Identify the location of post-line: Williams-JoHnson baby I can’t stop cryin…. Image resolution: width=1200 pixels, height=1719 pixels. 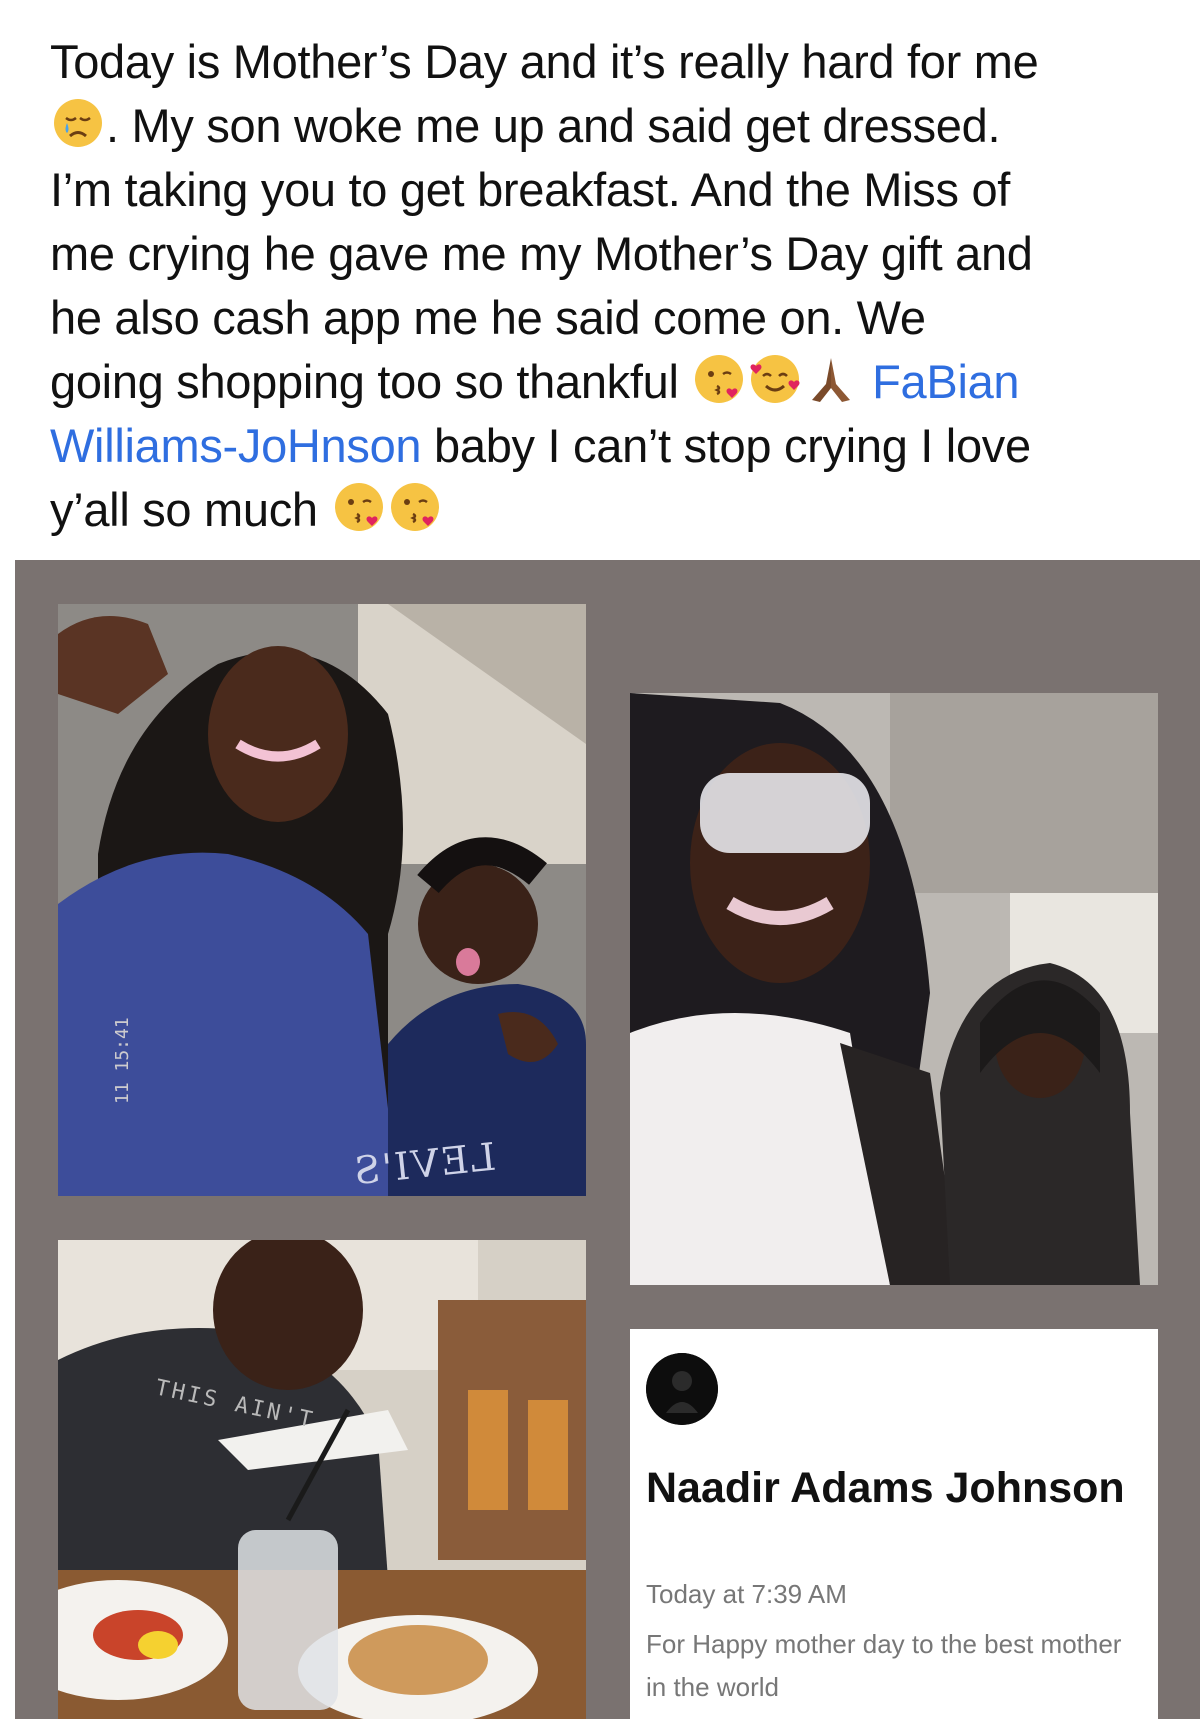
(540, 445).